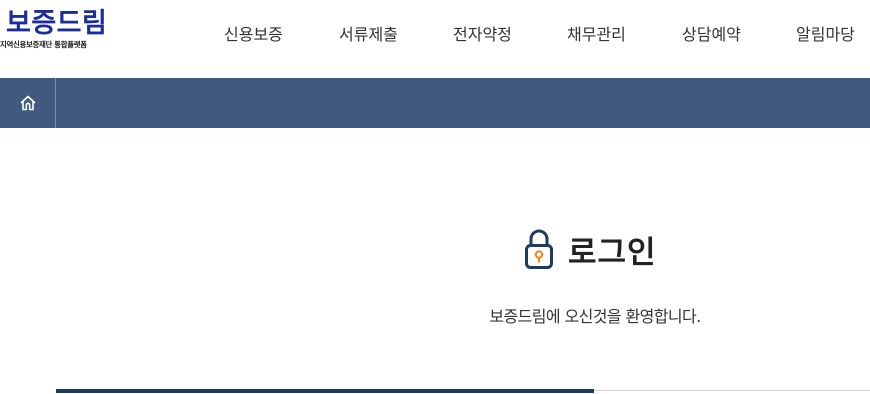  I want to click on lock-icon, so click(539, 249).